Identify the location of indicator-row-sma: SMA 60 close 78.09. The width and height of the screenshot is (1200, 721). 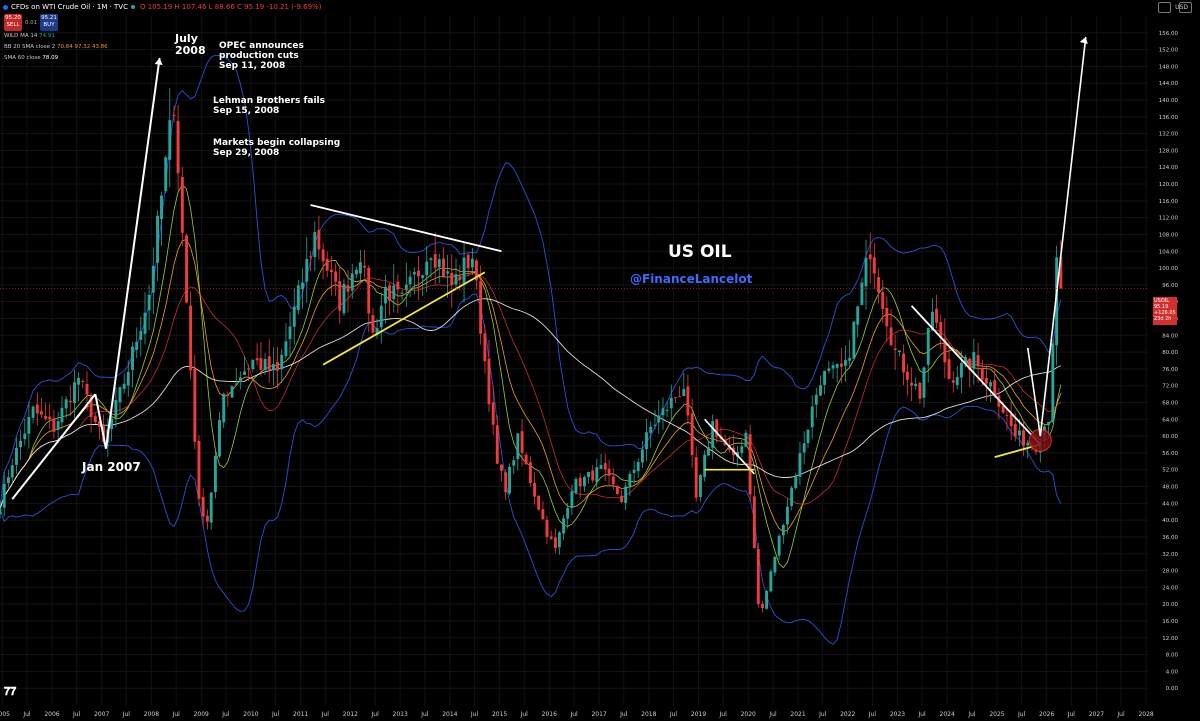
(31, 58).